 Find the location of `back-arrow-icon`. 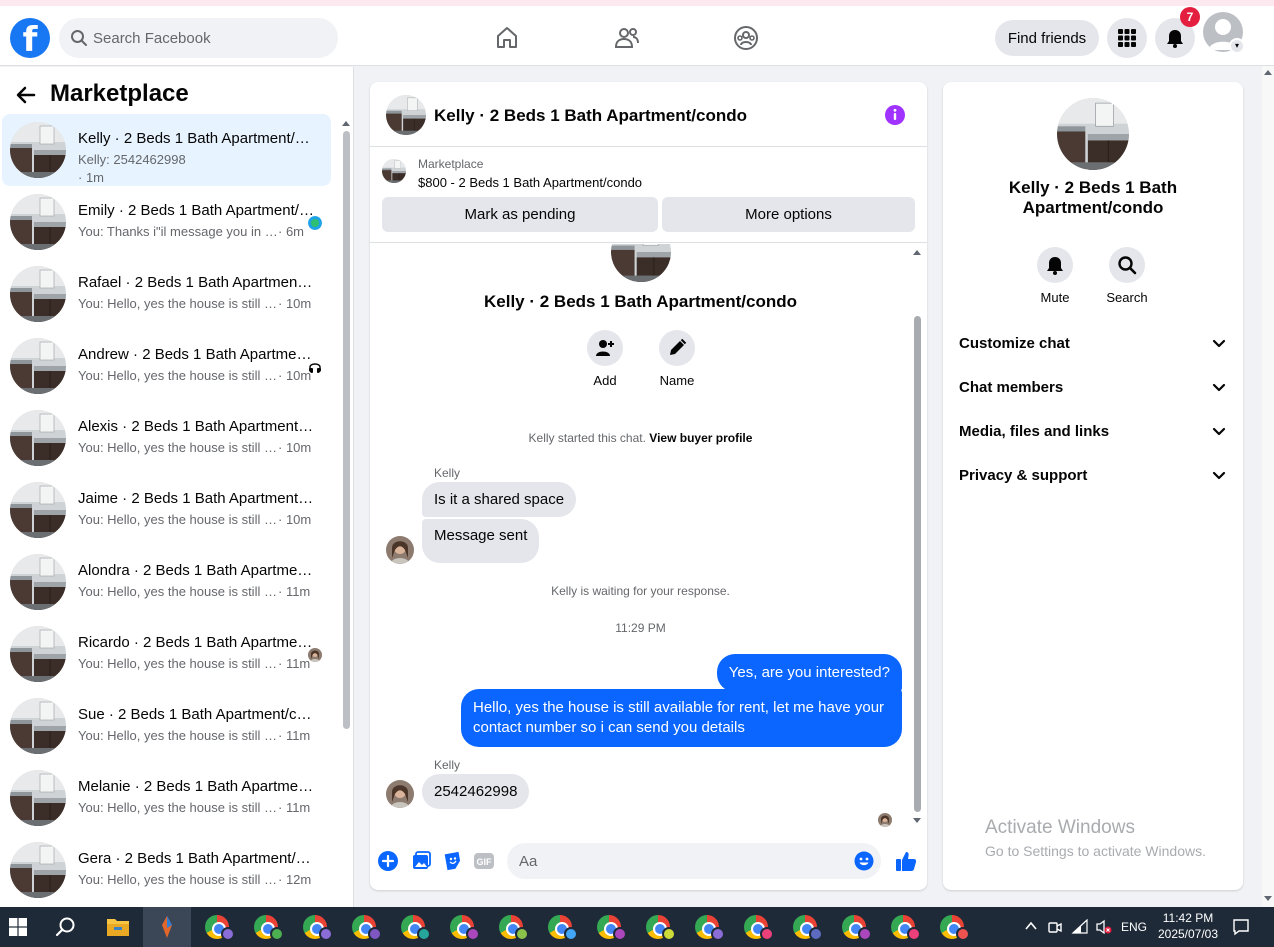

back-arrow-icon is located at coordinates (26, 95).